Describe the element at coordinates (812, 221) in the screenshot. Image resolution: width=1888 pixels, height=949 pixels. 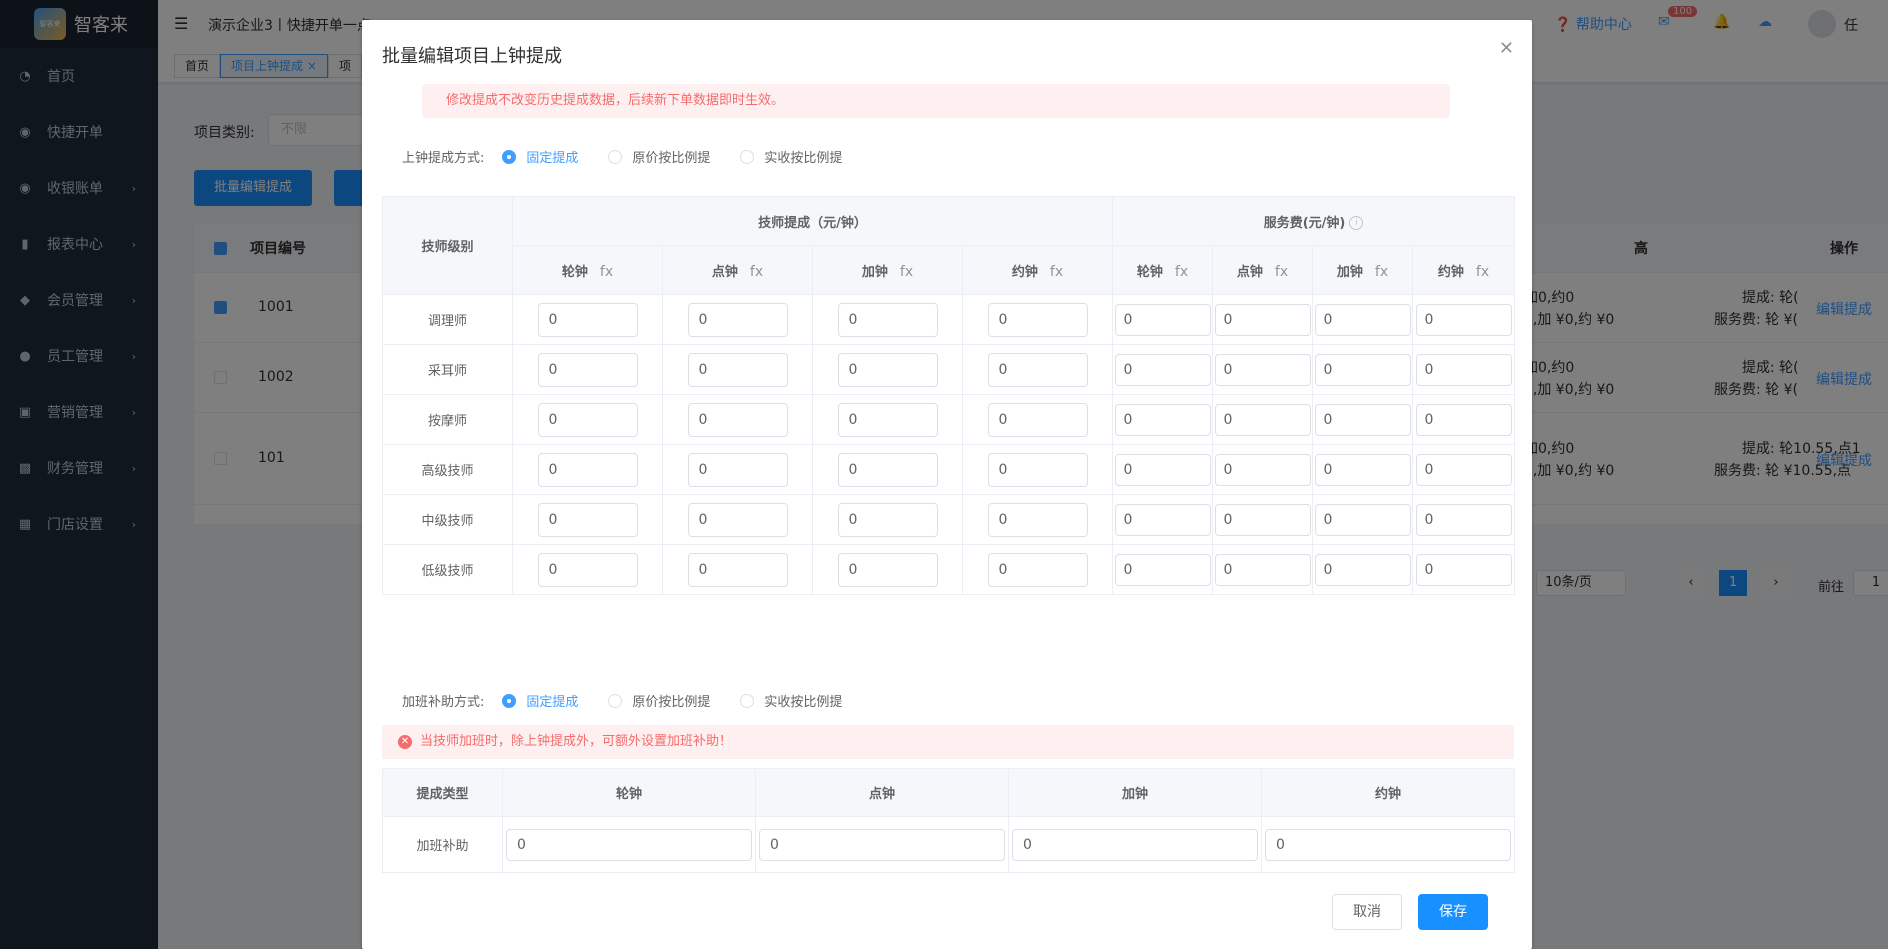
I see `tech-commission-header: 技师提成（元/钟）` at that location.